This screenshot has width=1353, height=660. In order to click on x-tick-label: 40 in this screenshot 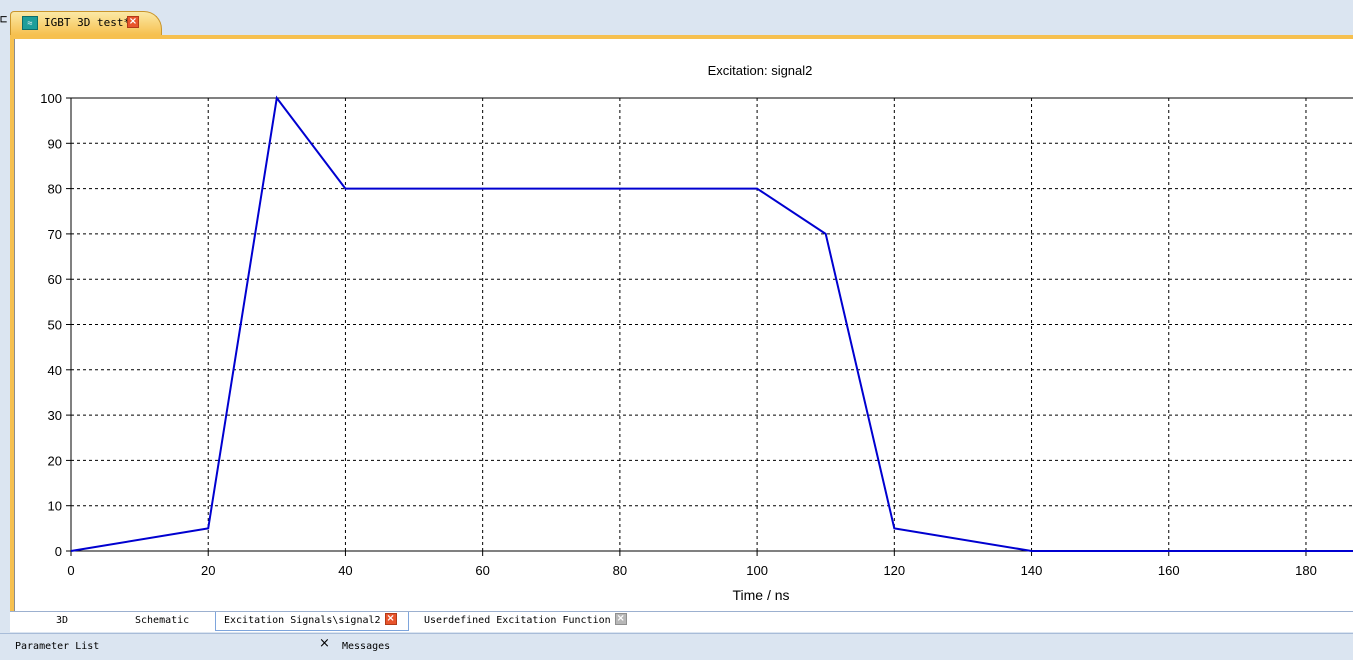, I will do `click(345, 570)`.